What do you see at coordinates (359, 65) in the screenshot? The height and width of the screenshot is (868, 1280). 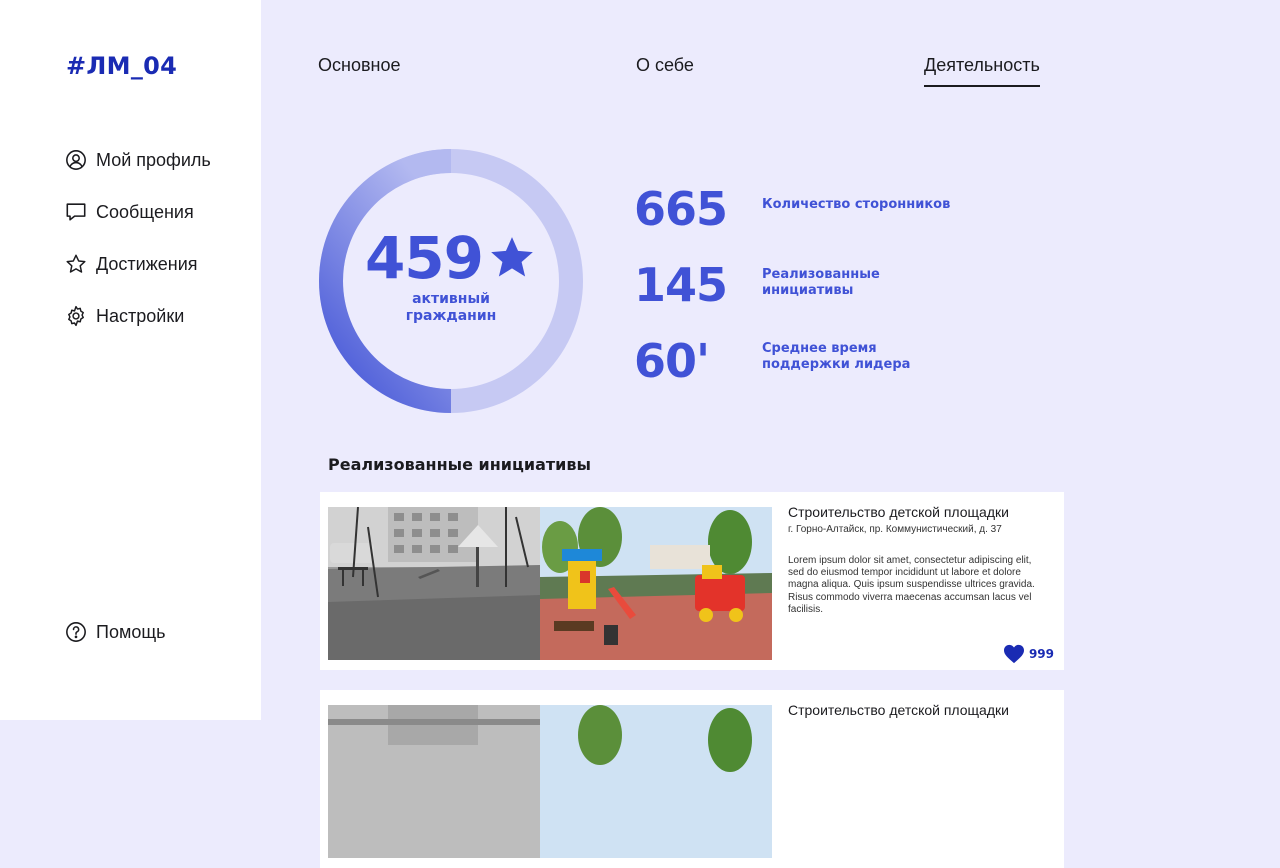 I see `tab-main: Основное` at bounding box center [359, 65].